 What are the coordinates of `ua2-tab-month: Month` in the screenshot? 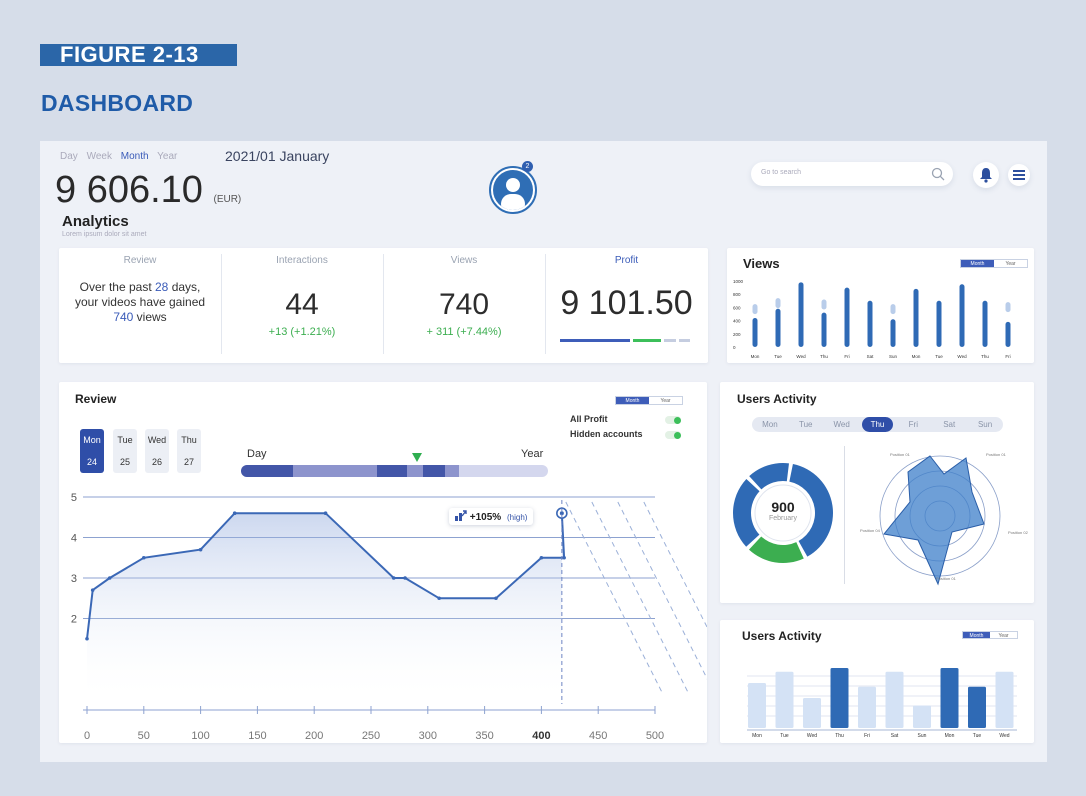 It's located at (976, 635).